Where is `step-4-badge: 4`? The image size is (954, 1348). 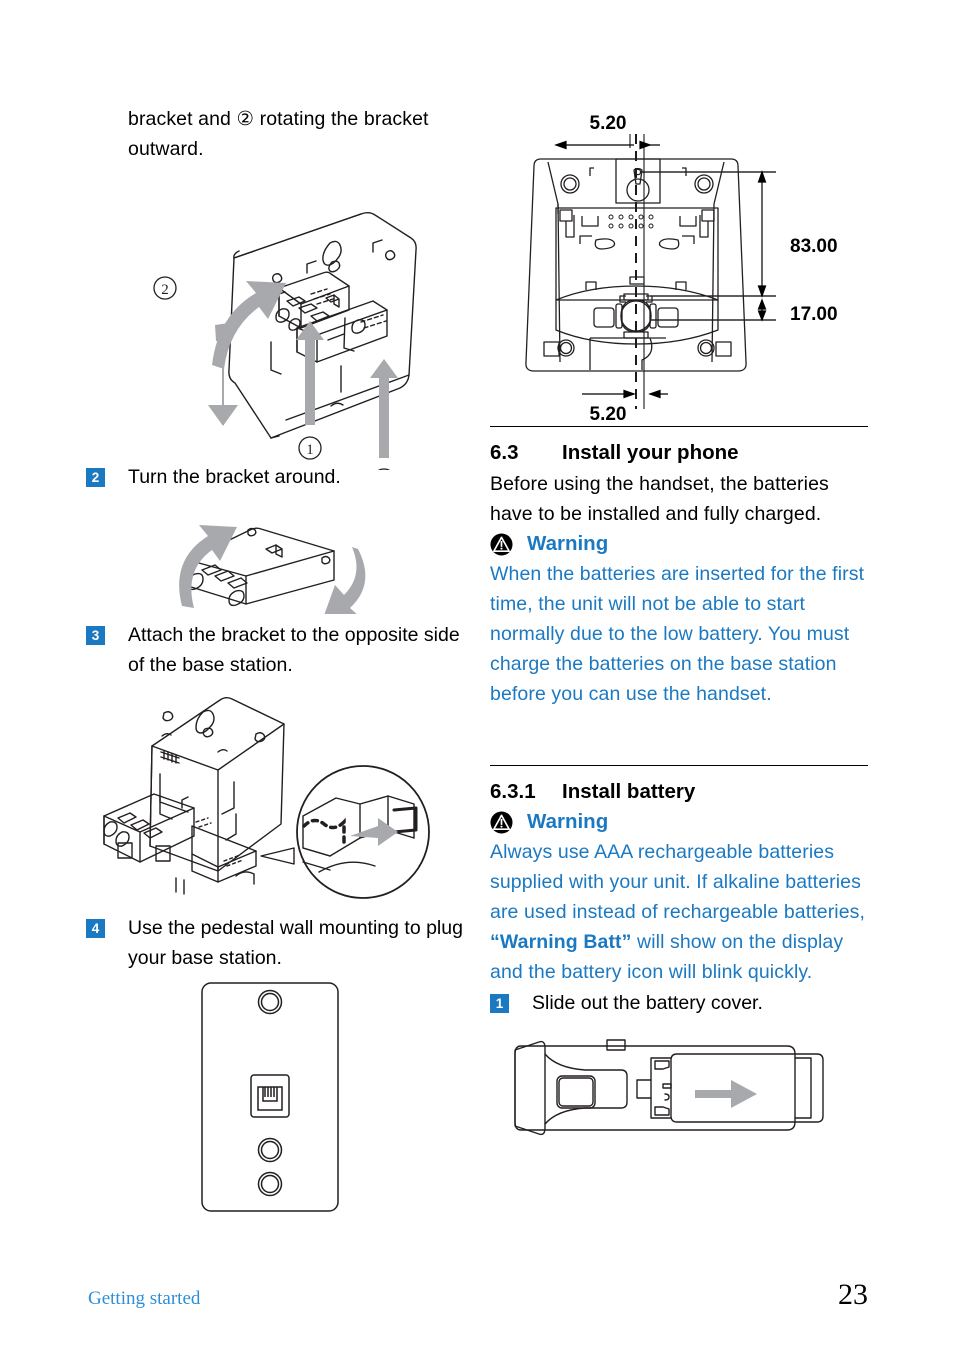
step-4-badge: 4 is located at coordinates (95, 928).